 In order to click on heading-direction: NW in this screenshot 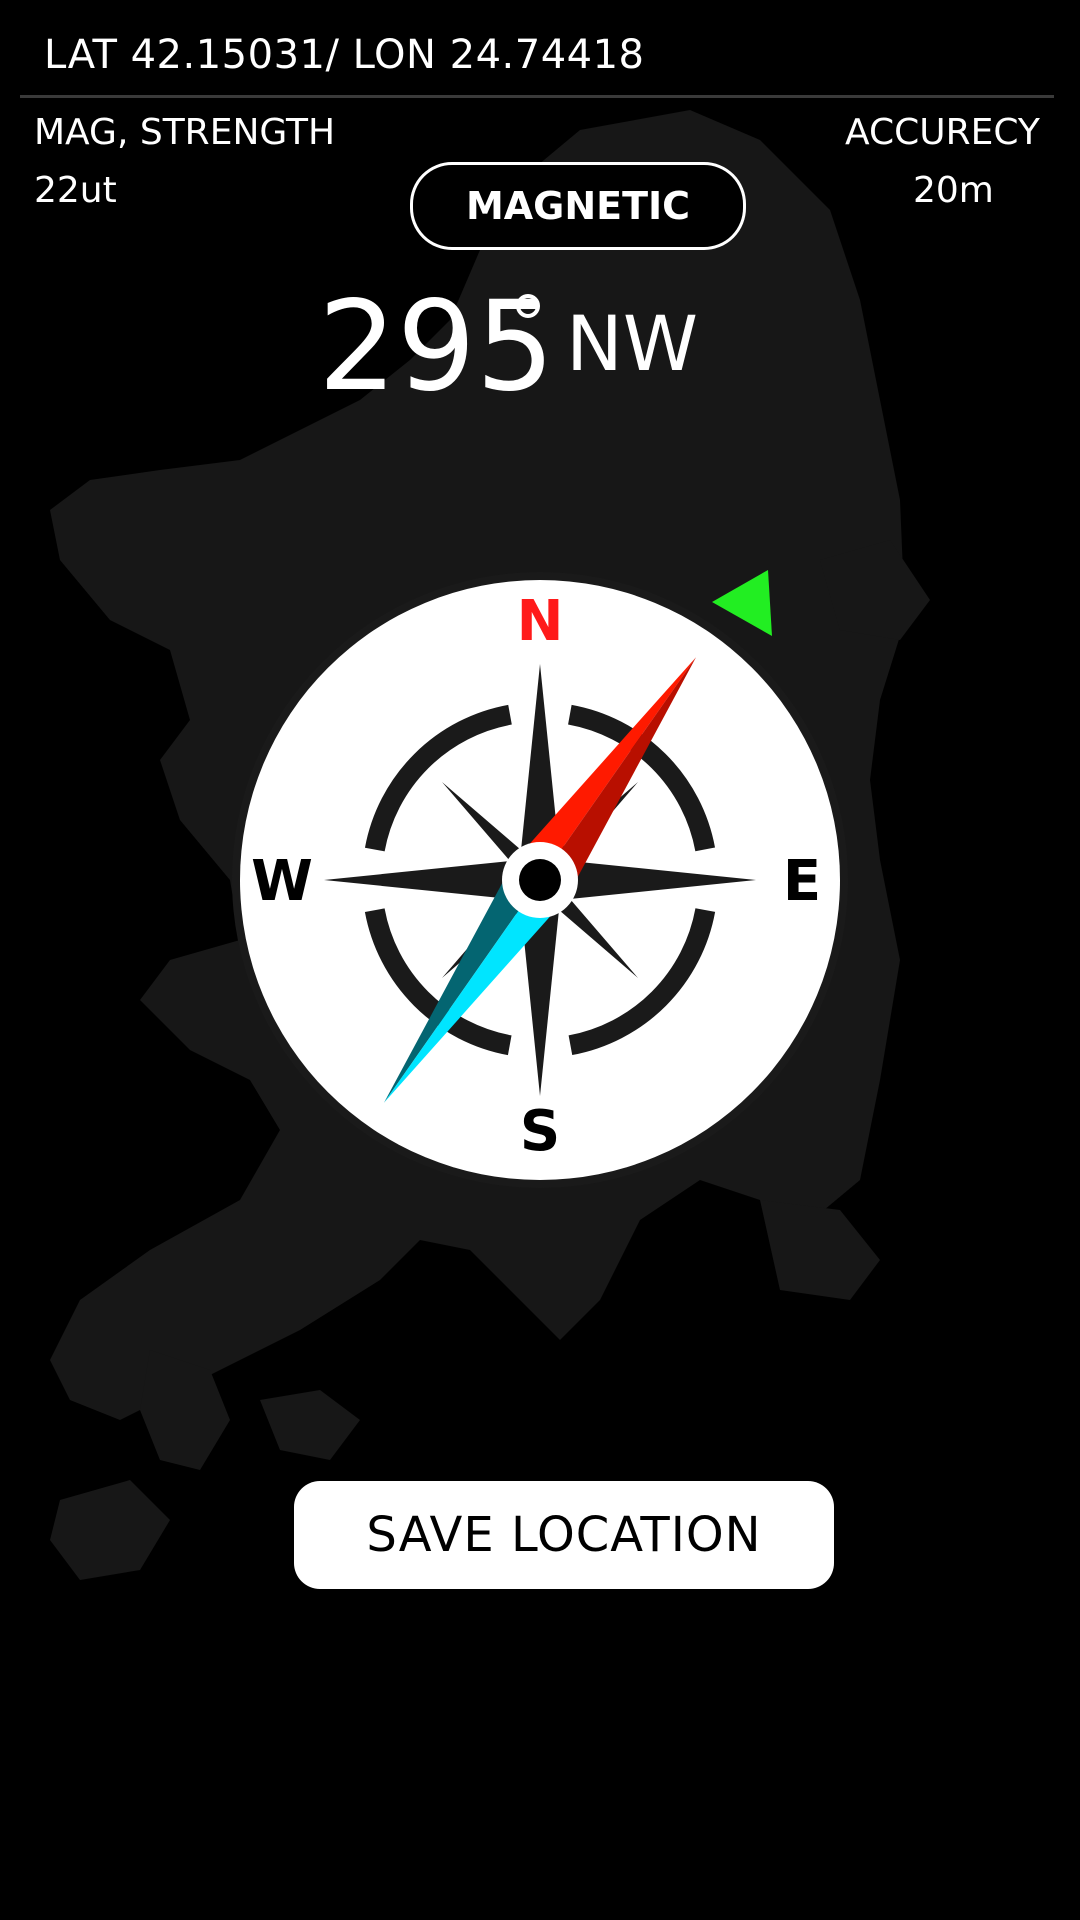, I will do `click(632, 343)`.